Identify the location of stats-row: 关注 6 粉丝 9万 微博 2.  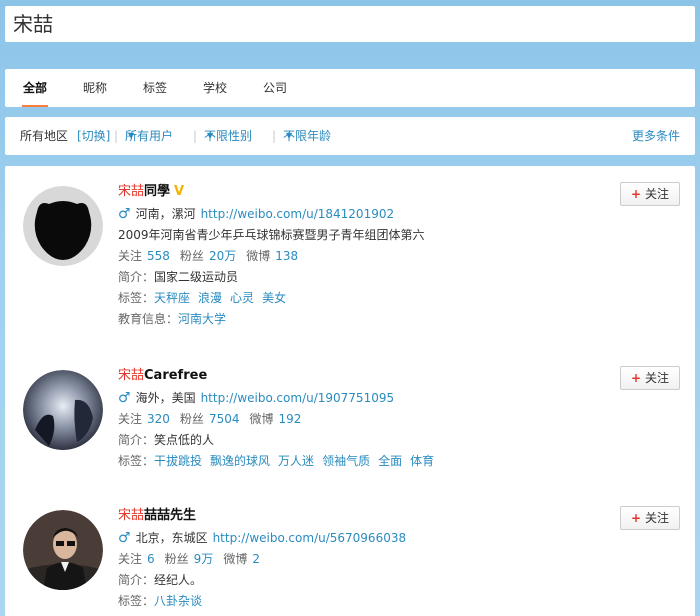
(189, 559).